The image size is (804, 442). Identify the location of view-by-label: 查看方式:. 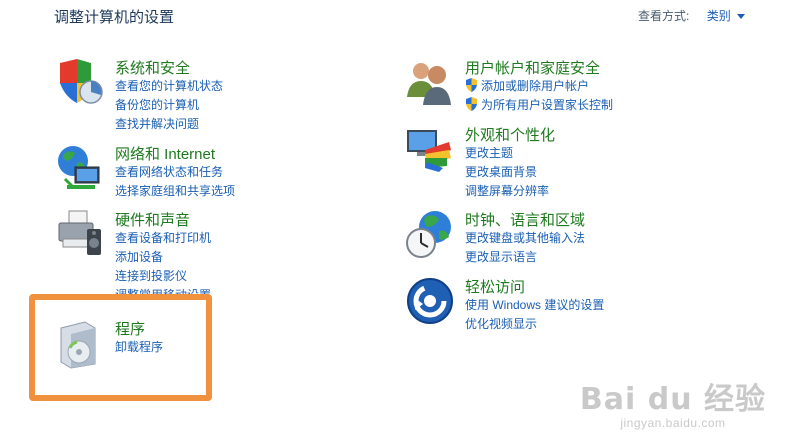
(664, 16).